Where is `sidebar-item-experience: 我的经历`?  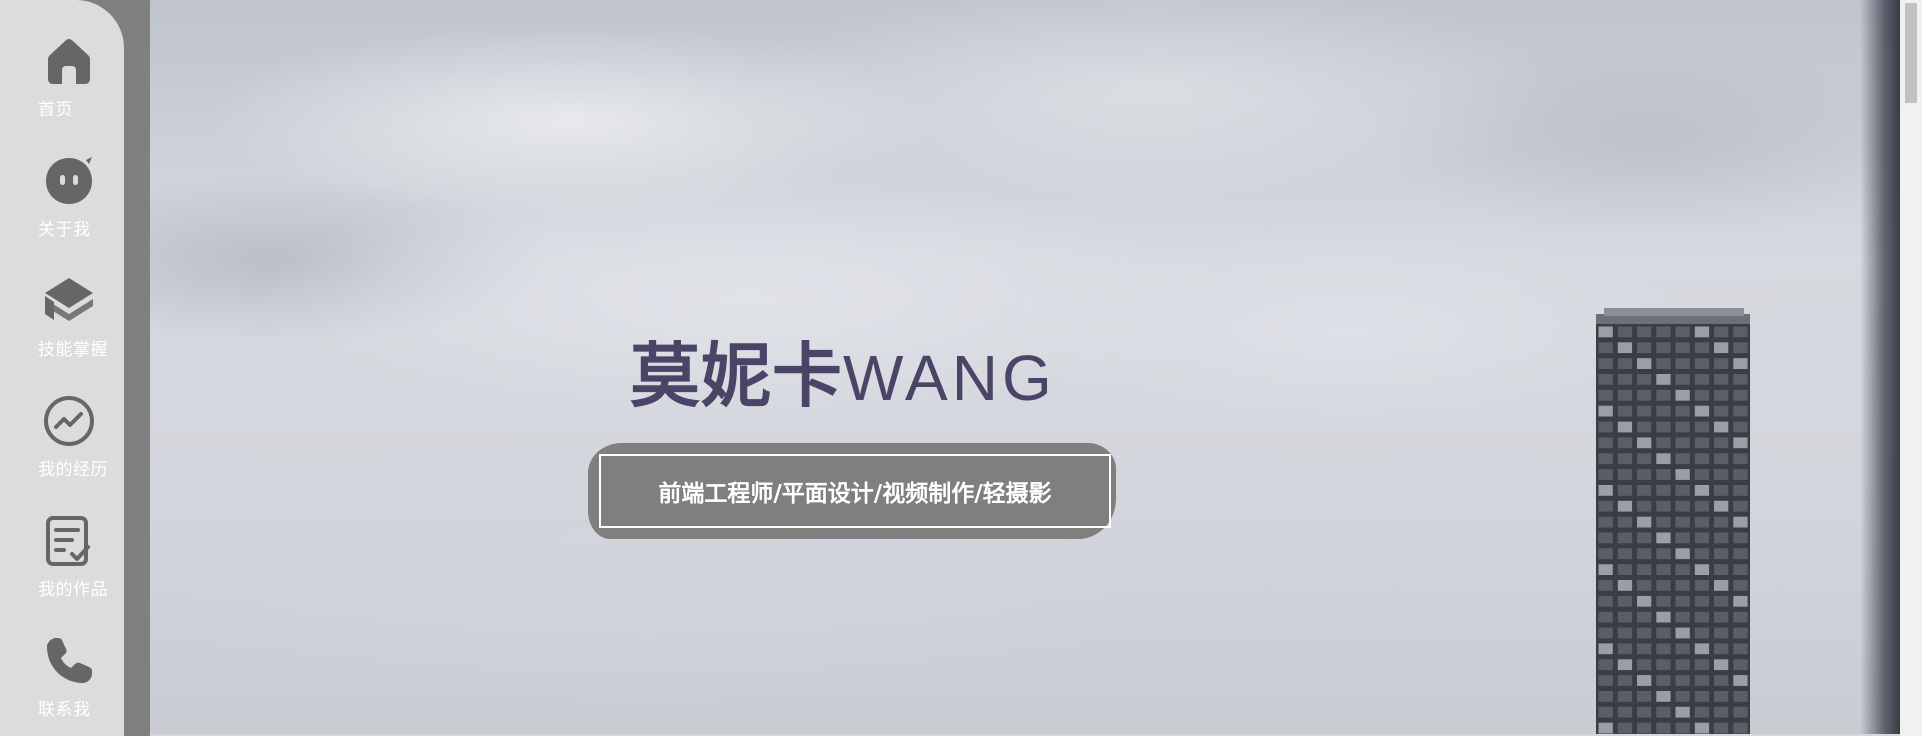
sidebar-item-experience: 我的经历 is located at coordinates (62, 420).